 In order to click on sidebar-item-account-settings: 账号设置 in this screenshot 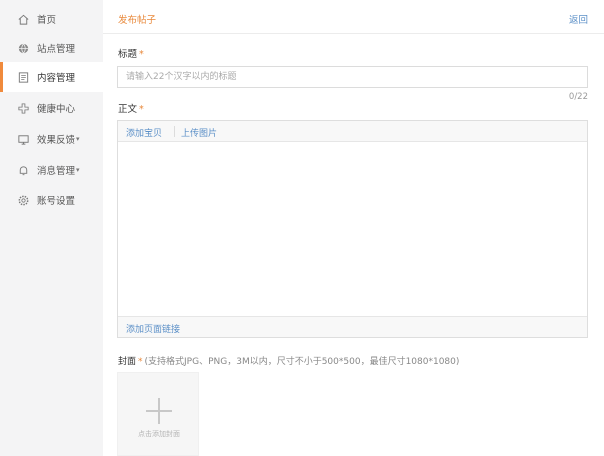, I will do `click(51, 200)`.